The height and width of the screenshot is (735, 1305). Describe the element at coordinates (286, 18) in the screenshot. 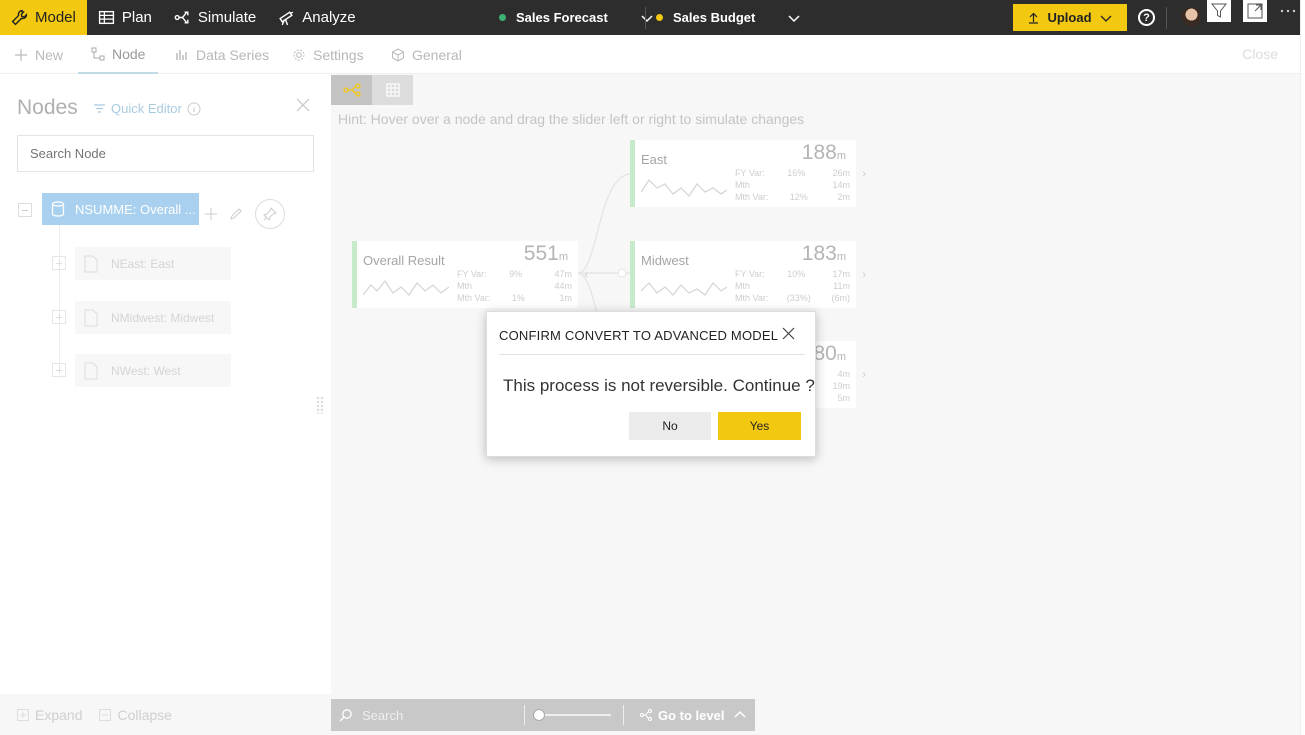

I see `telescope-icon` at that location.